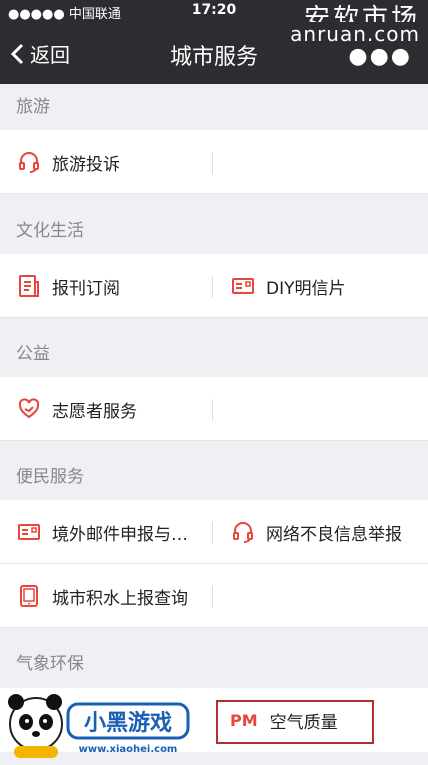 The image size is (428, 765). I want to click on navigation-bar: 返回 城市服务 anruan.com ●●●, so click(214, 53).